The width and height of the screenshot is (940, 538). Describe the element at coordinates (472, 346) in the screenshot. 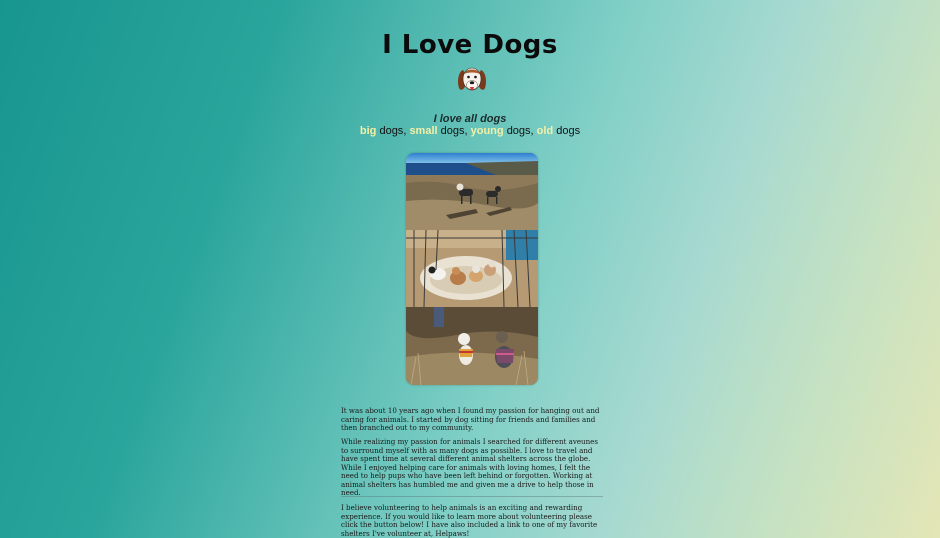

I see `two-dogs-in-sweaters-photo` at that location.